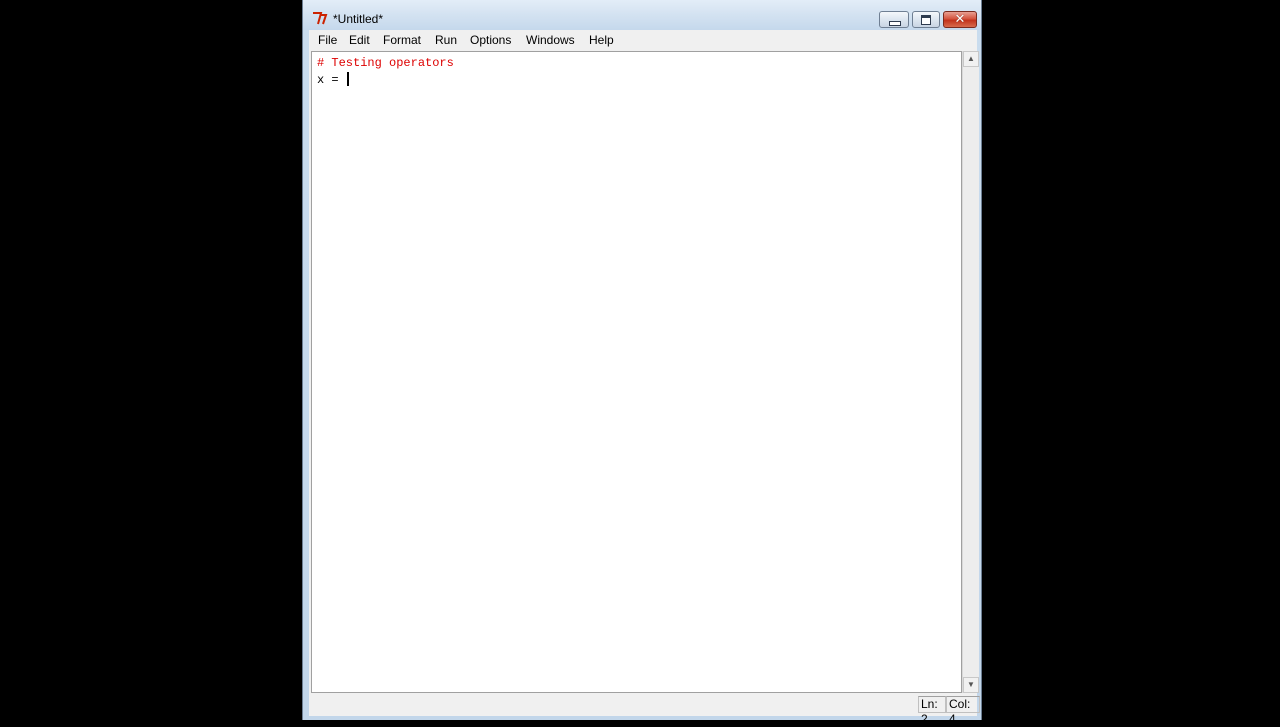 This screenshot has width=1280, height=727. I want to click on menu-help: Help, so click(601, 40).